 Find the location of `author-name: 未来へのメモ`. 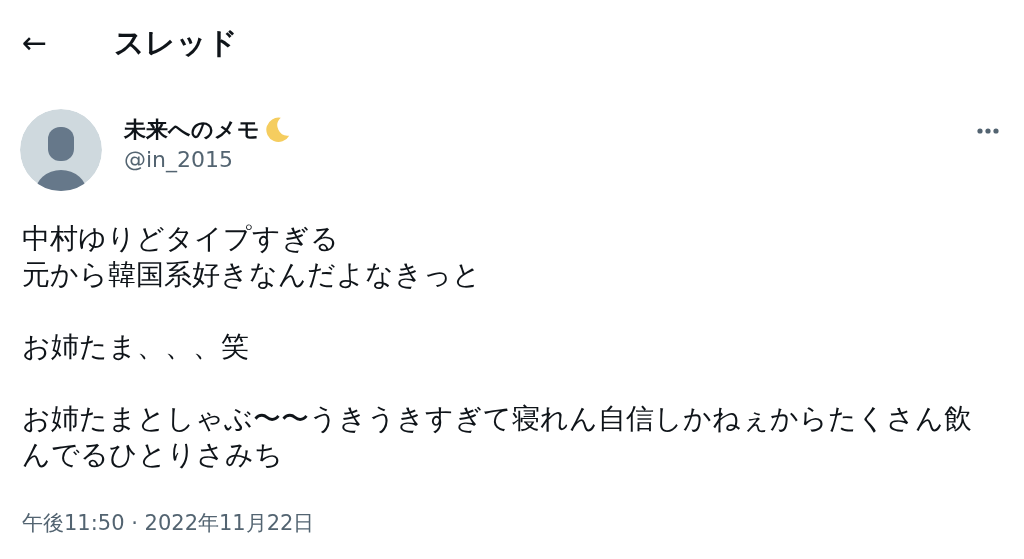

author-name: 未来へのメモ is located at coordinates (192, 130).